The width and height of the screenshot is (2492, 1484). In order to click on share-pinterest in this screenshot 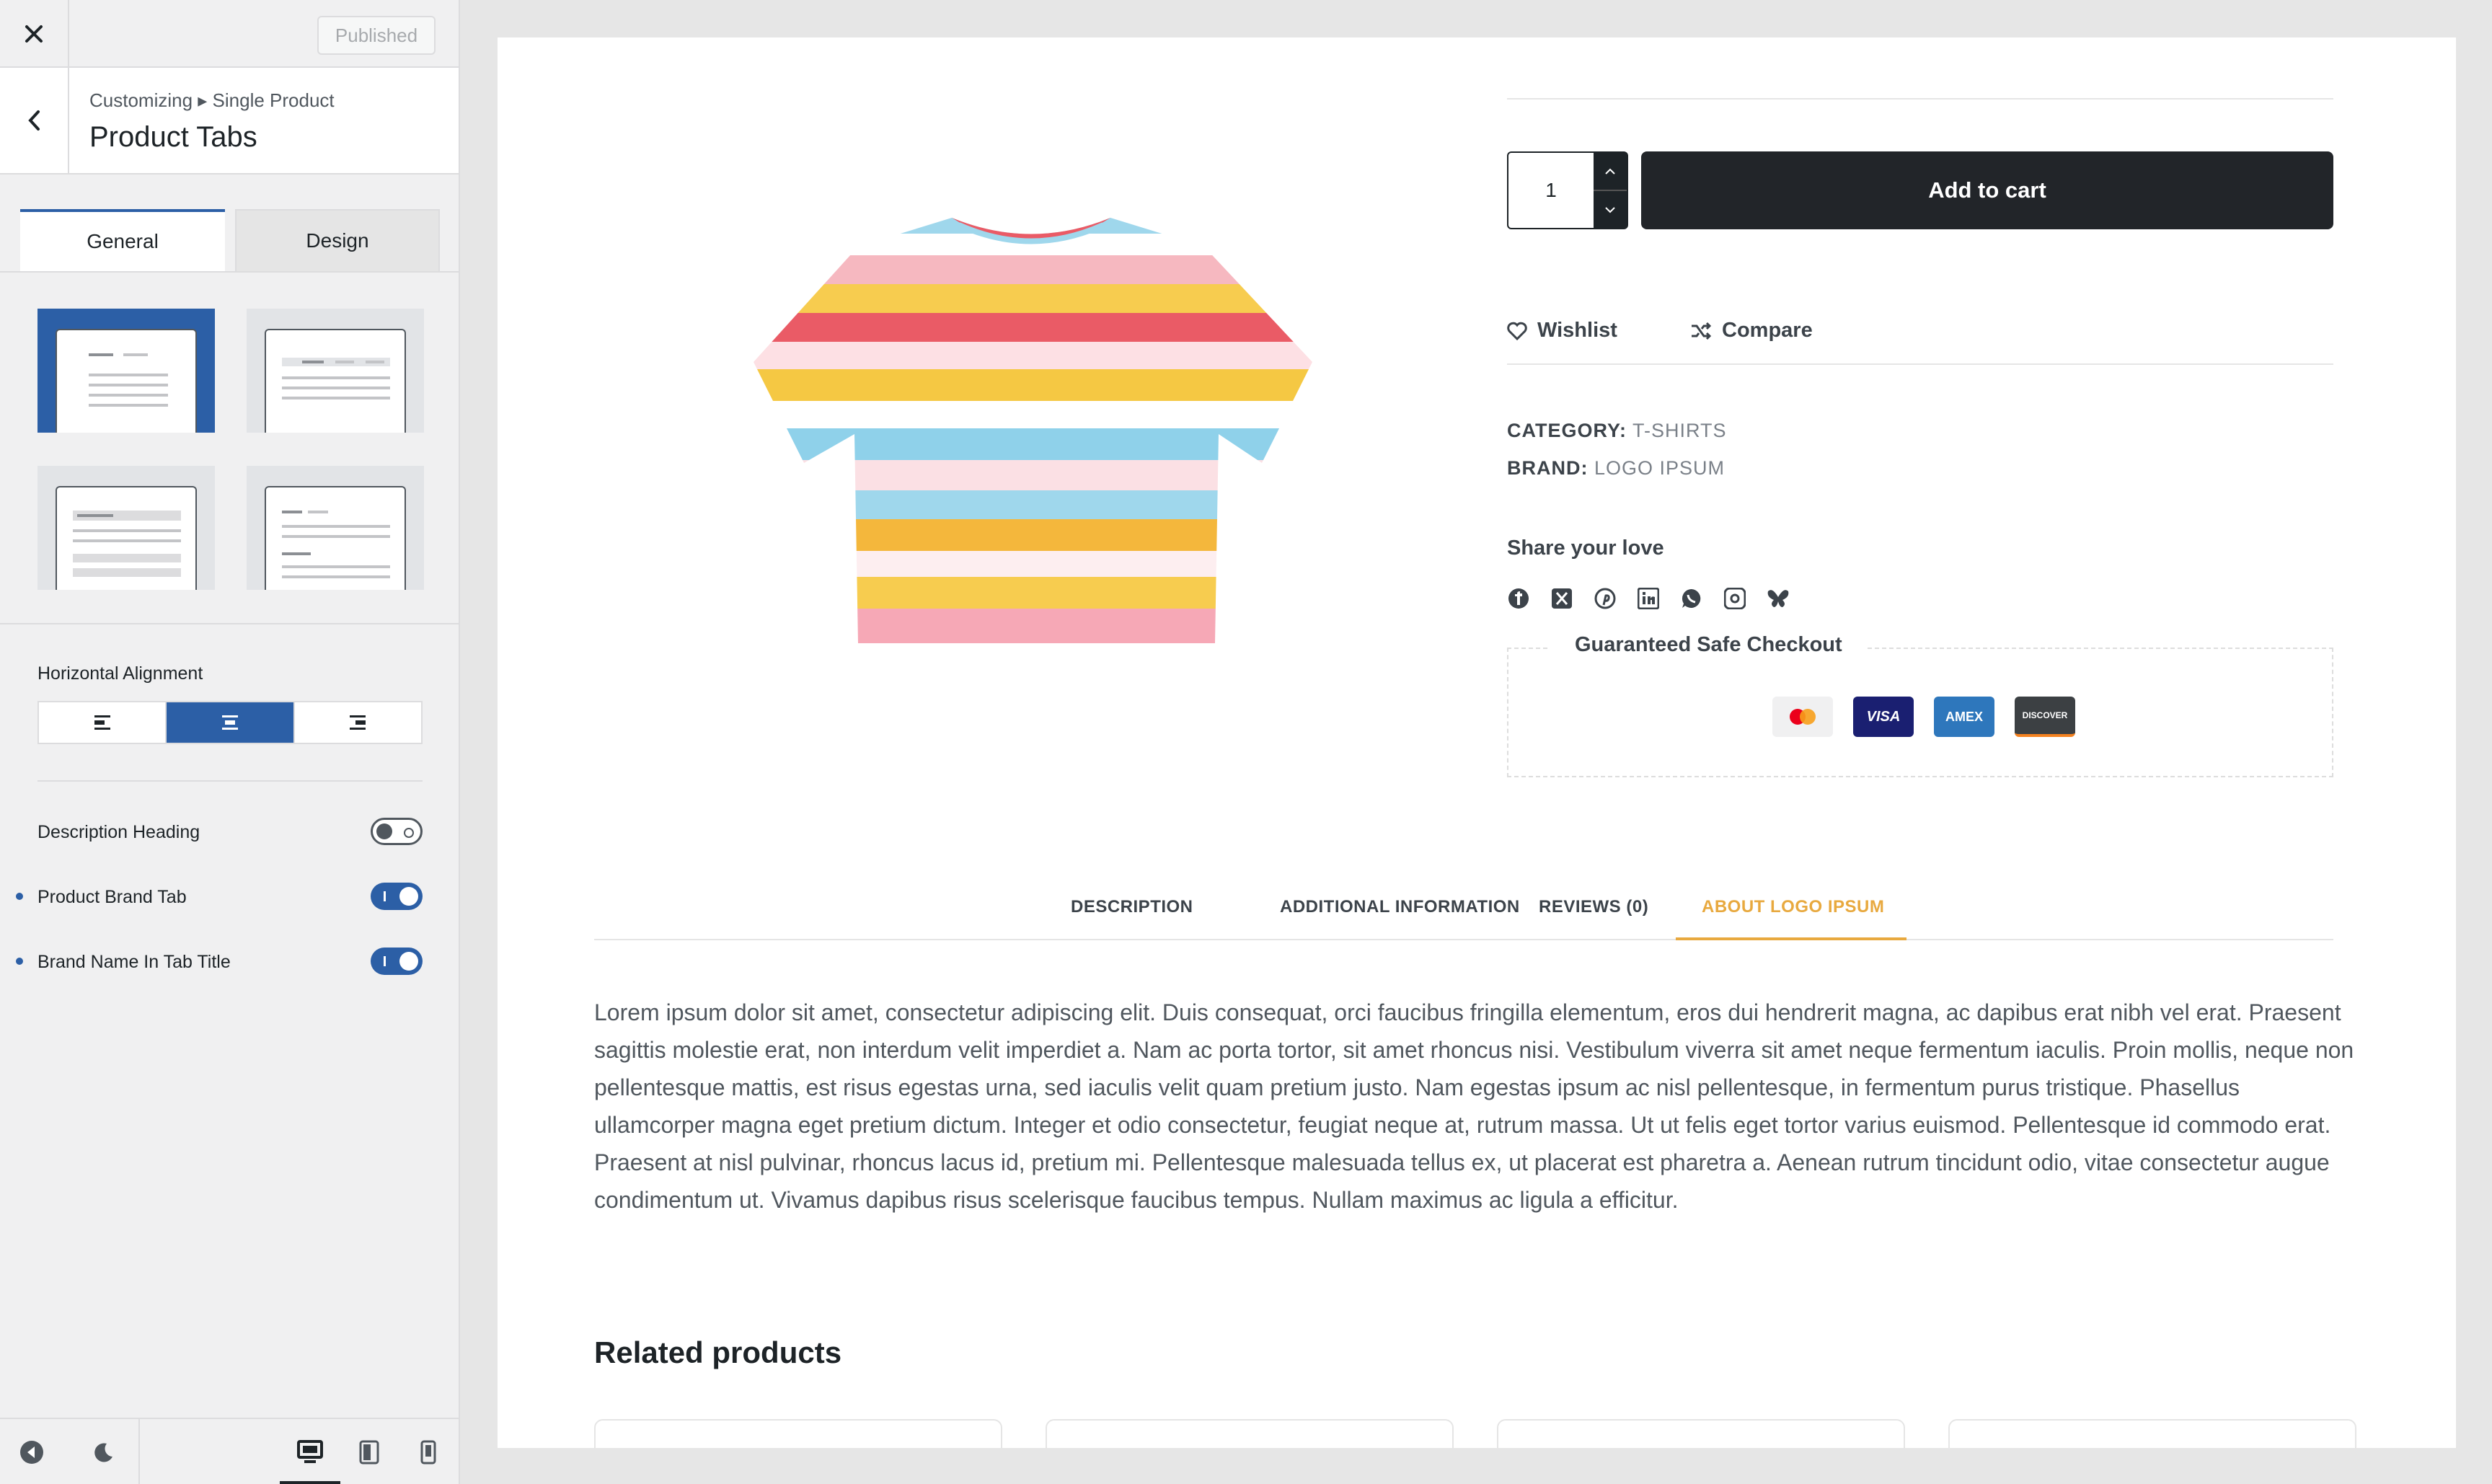, I will do `click(1605, 598)`.